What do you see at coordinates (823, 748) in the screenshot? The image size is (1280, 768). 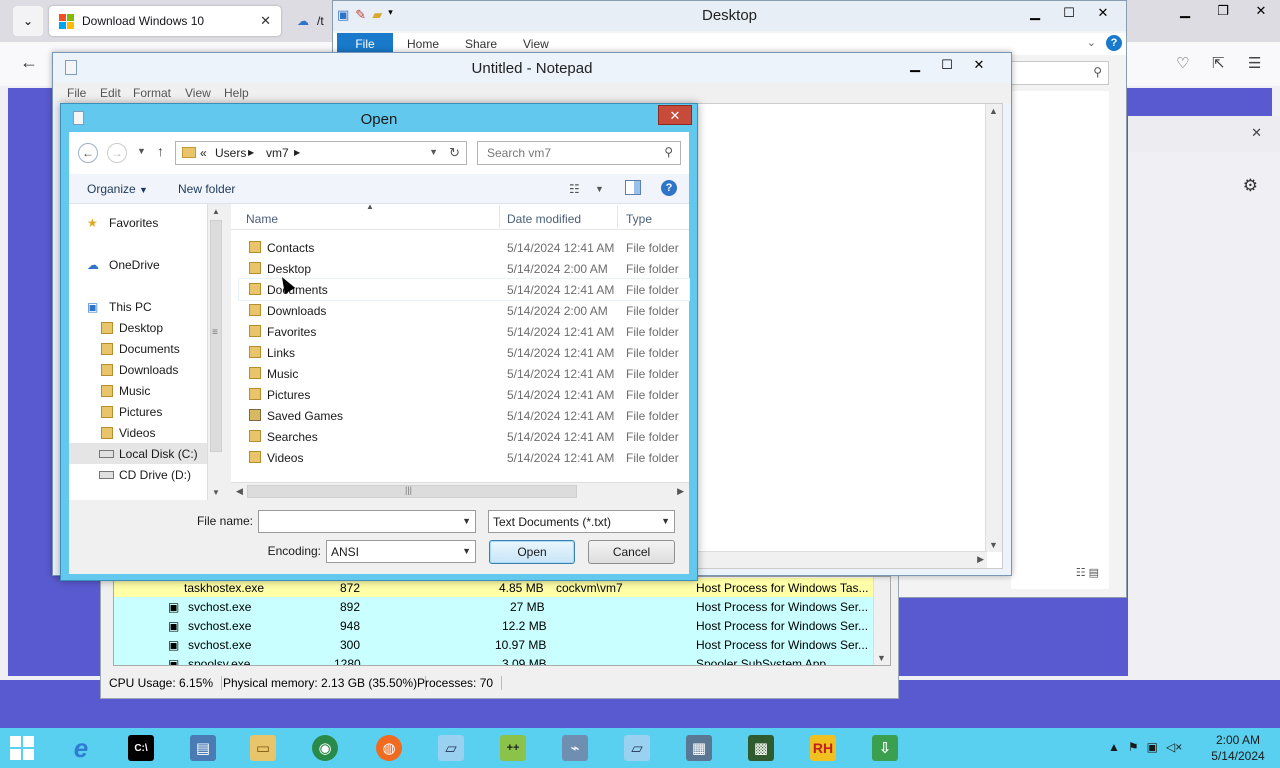 I see `taskbar-app-rh: RH` at bounding box center [823, 748].